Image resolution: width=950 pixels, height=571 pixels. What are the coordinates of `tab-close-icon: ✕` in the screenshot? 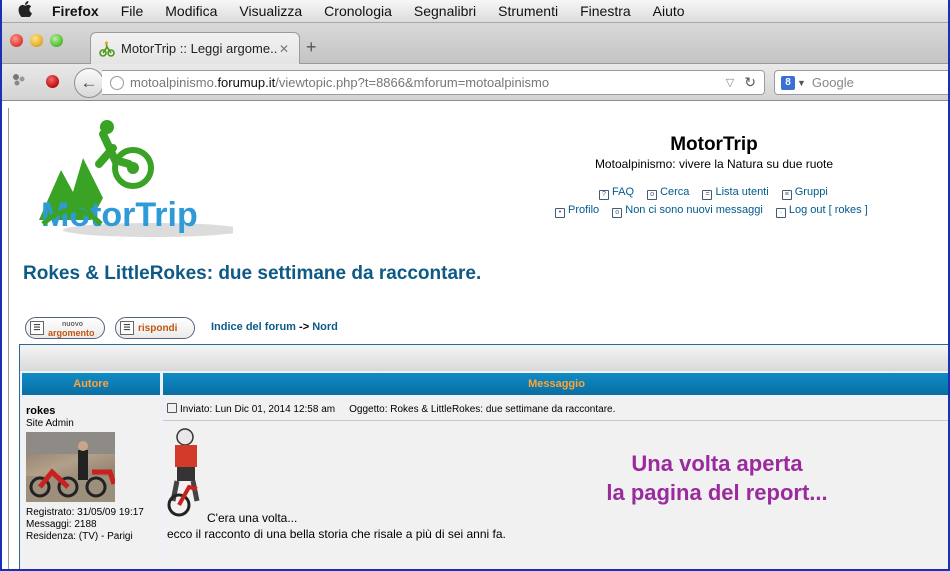 It's located at (284, 49).